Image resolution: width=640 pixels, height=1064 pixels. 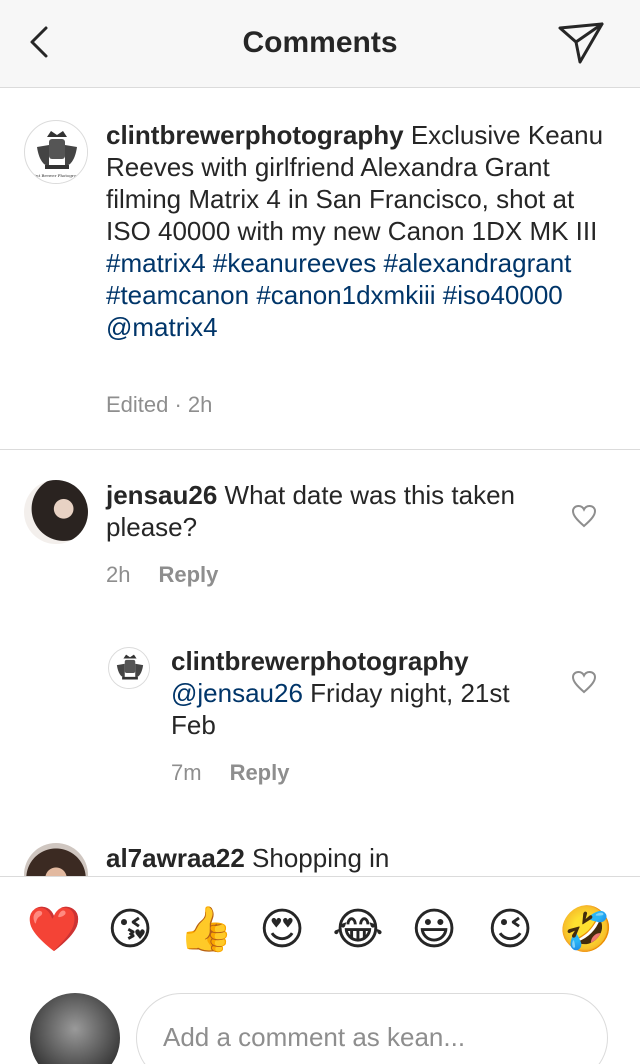 What do you see at coordinates (320, 449) in the screenshot?
I see `divider` at bounding box center [320, 449].